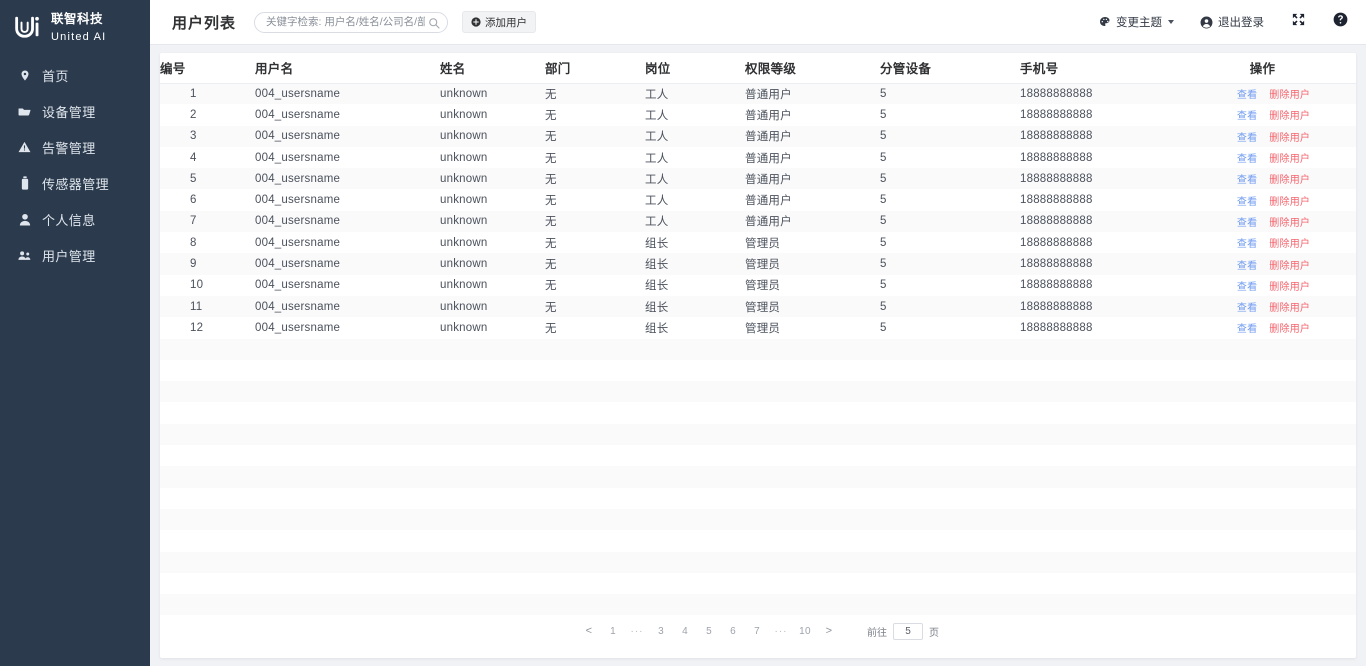  I want to click on fullscreen-button, so click(1298, 21).